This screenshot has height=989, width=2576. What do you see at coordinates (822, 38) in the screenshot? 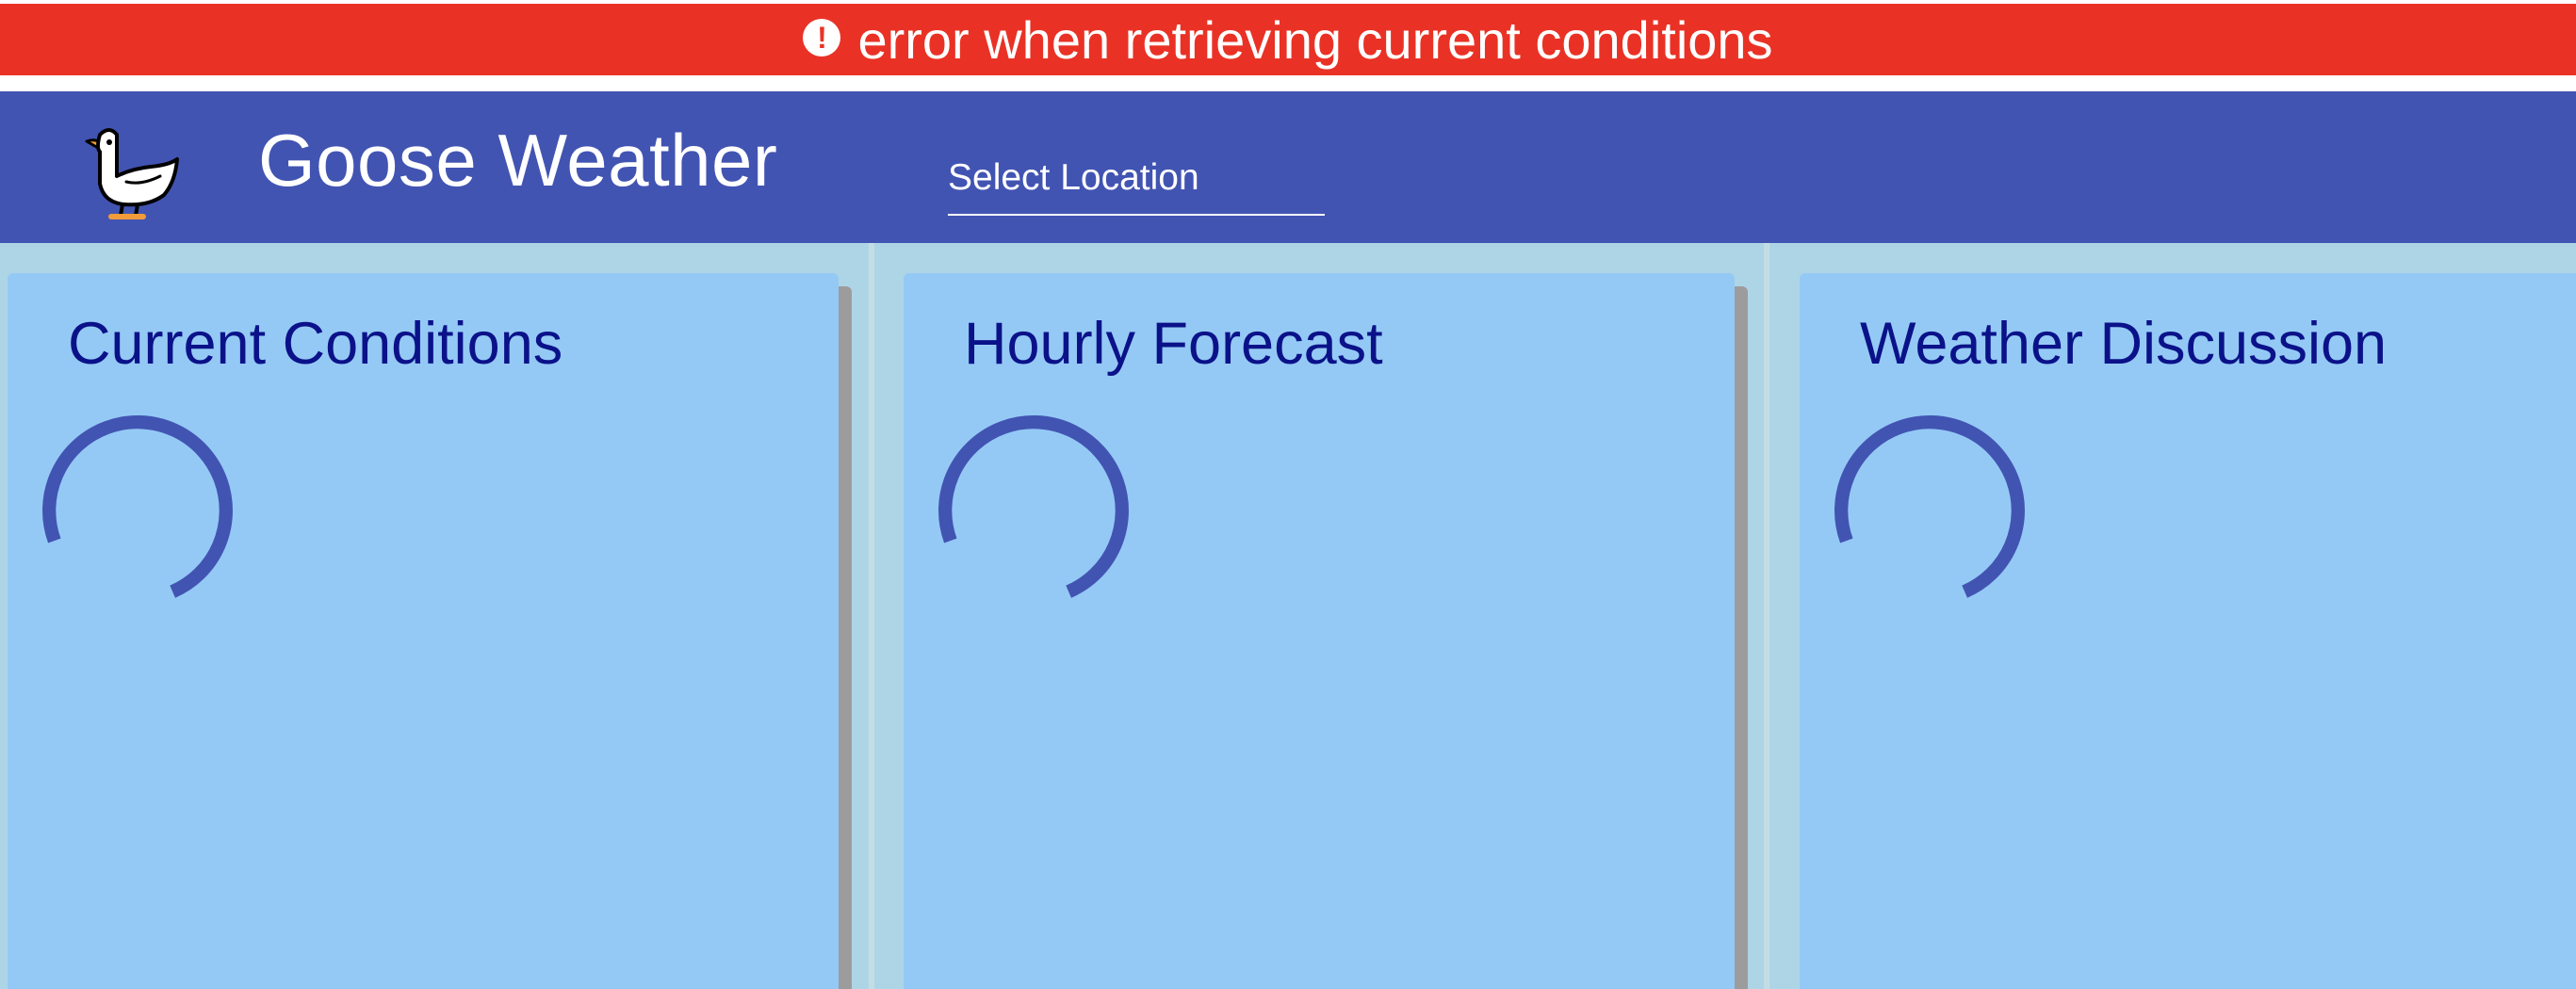
I see `exclamation-circle-icon: !` at bounding box center [822, 38].